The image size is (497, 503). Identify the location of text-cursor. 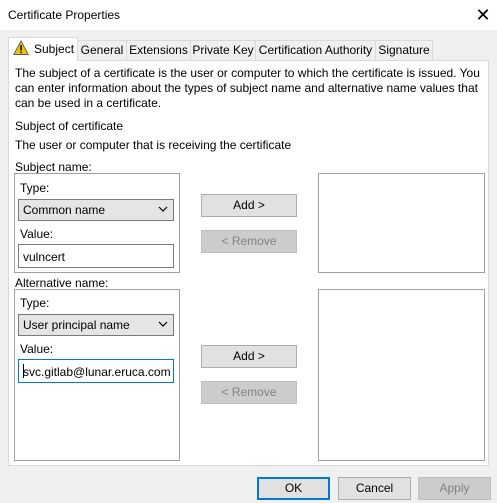
(23, 371).